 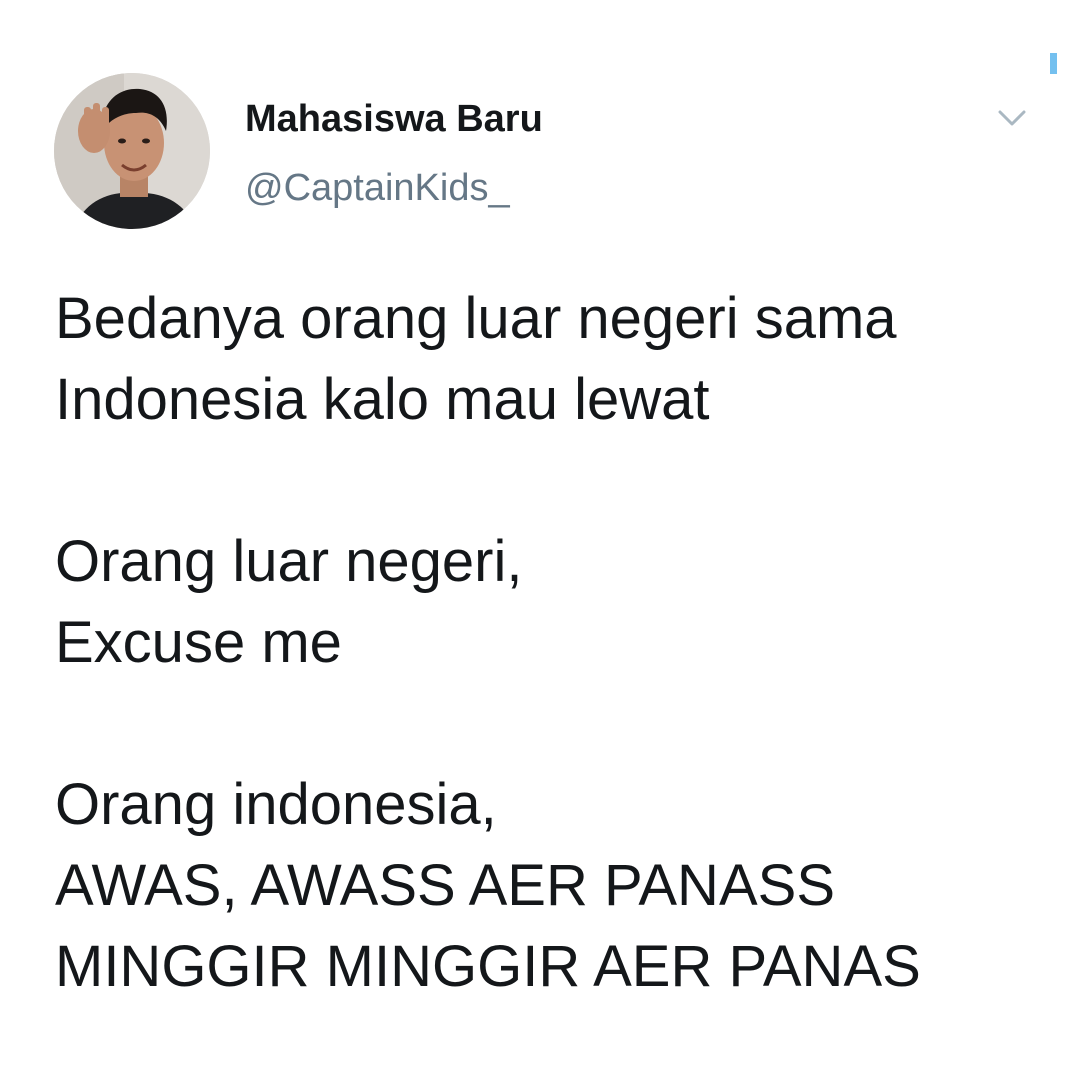 I want to click on tweet-line: AWAS, AWASS AER PANASS, so click(x=445, y=885).